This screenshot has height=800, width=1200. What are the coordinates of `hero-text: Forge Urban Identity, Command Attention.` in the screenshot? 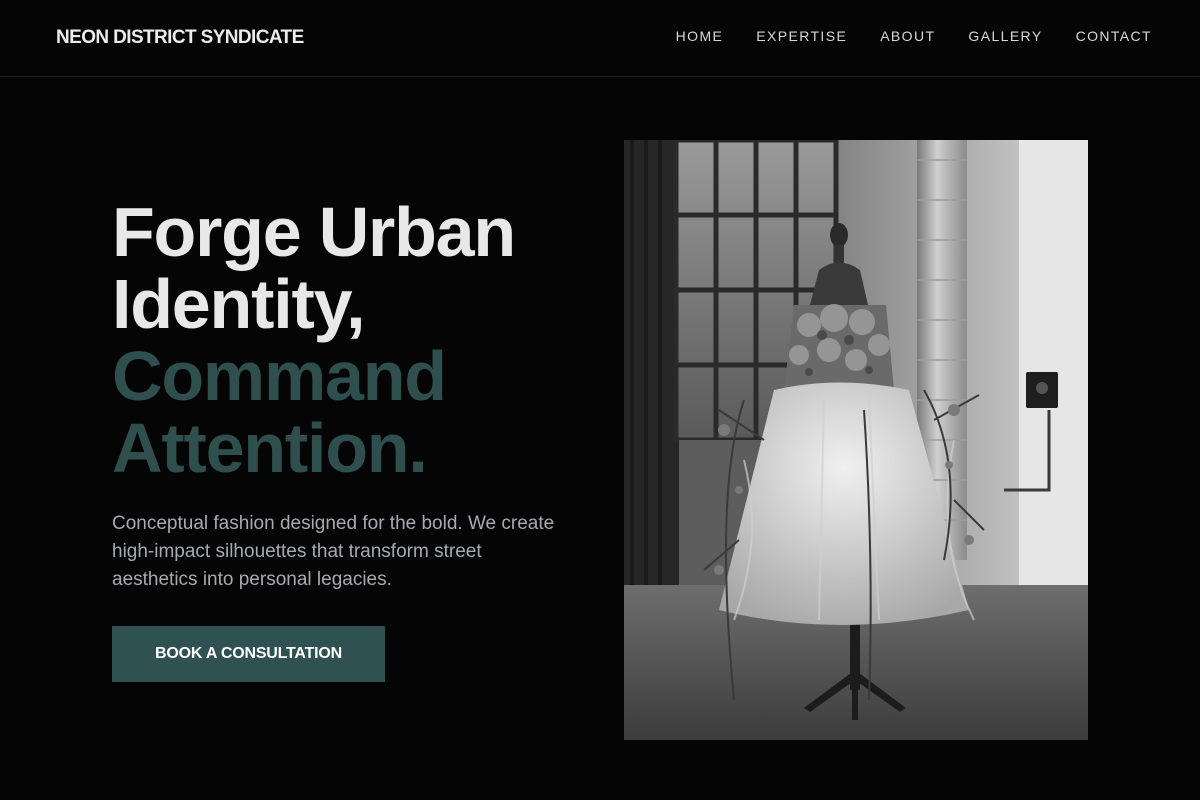 It's located at (347, 340).